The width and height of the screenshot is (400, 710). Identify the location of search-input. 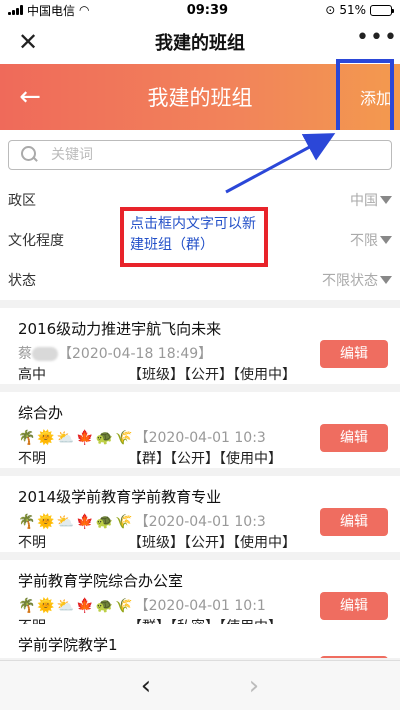
(201, 155).